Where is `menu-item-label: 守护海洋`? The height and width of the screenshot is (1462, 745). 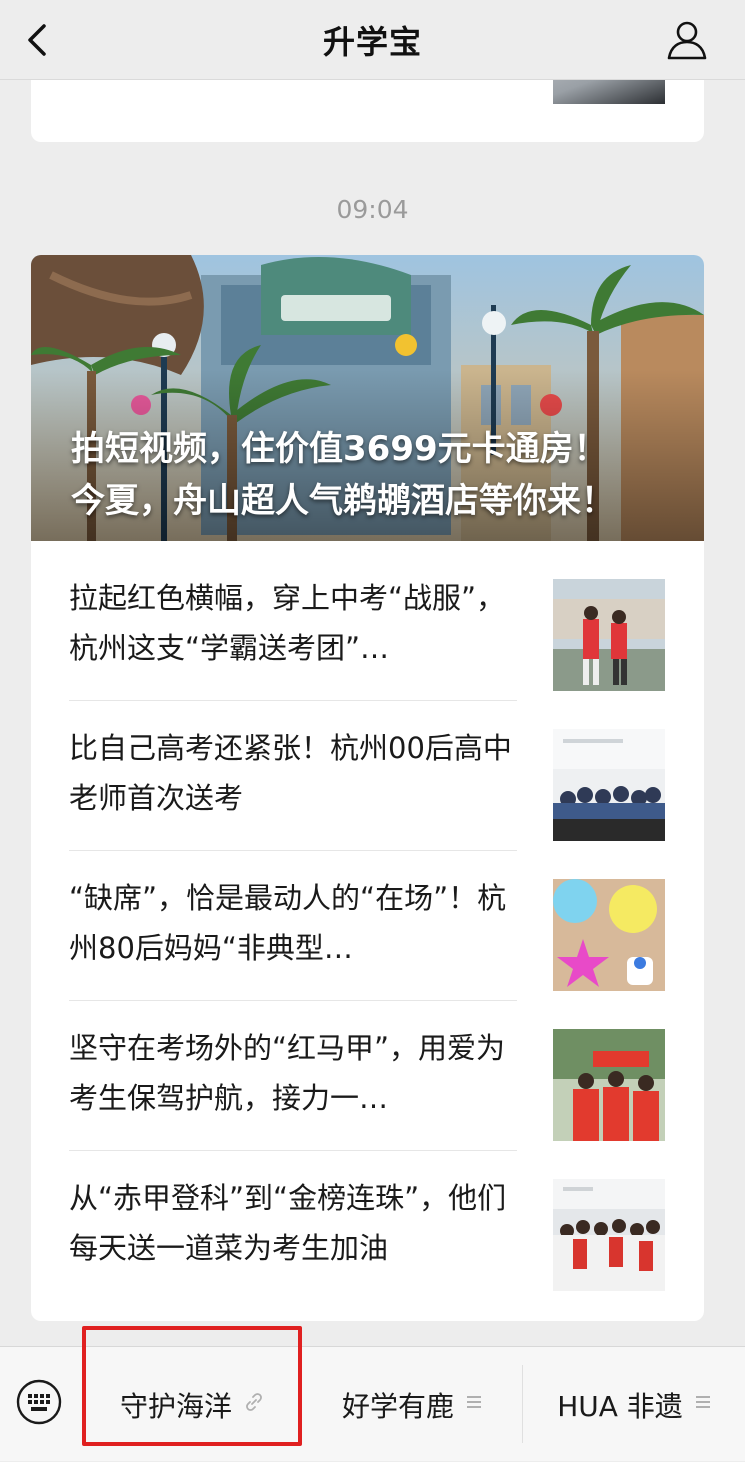
menu-item-label: 守护海洋 is located at coordinates (175, 1406).